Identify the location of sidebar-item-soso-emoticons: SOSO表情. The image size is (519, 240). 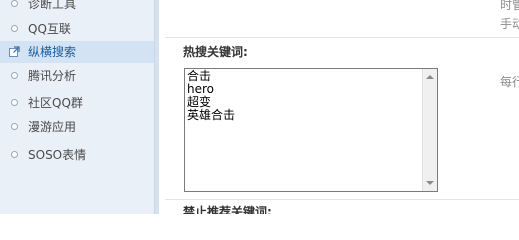
(77, 155).